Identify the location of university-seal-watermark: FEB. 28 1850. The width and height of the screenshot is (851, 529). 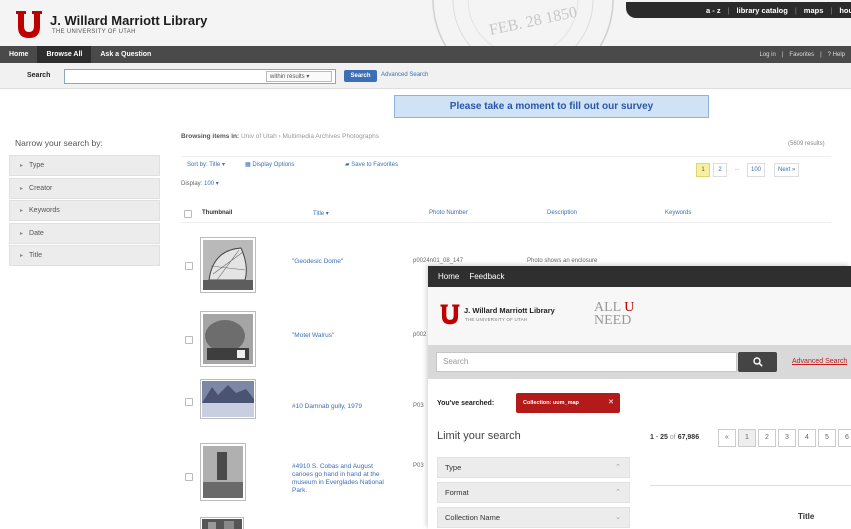
(523, 23).